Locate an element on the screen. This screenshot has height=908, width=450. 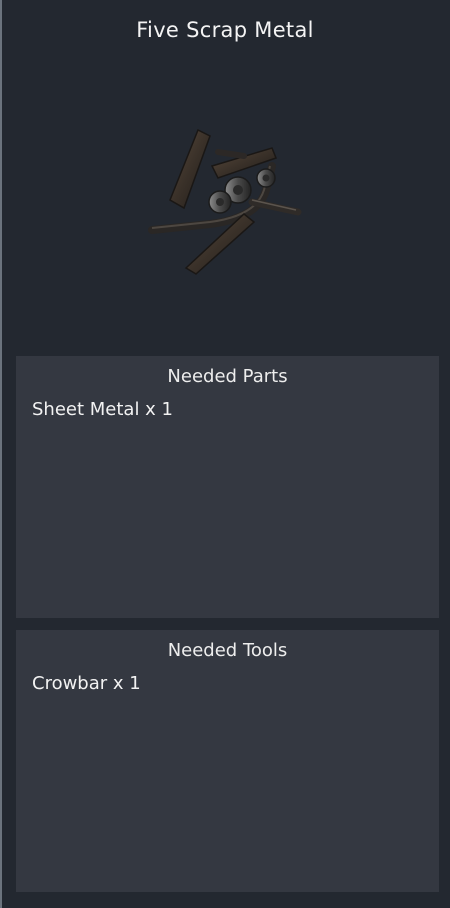
item-title: Five Scrap Metal is located at coordinates (225, 30).